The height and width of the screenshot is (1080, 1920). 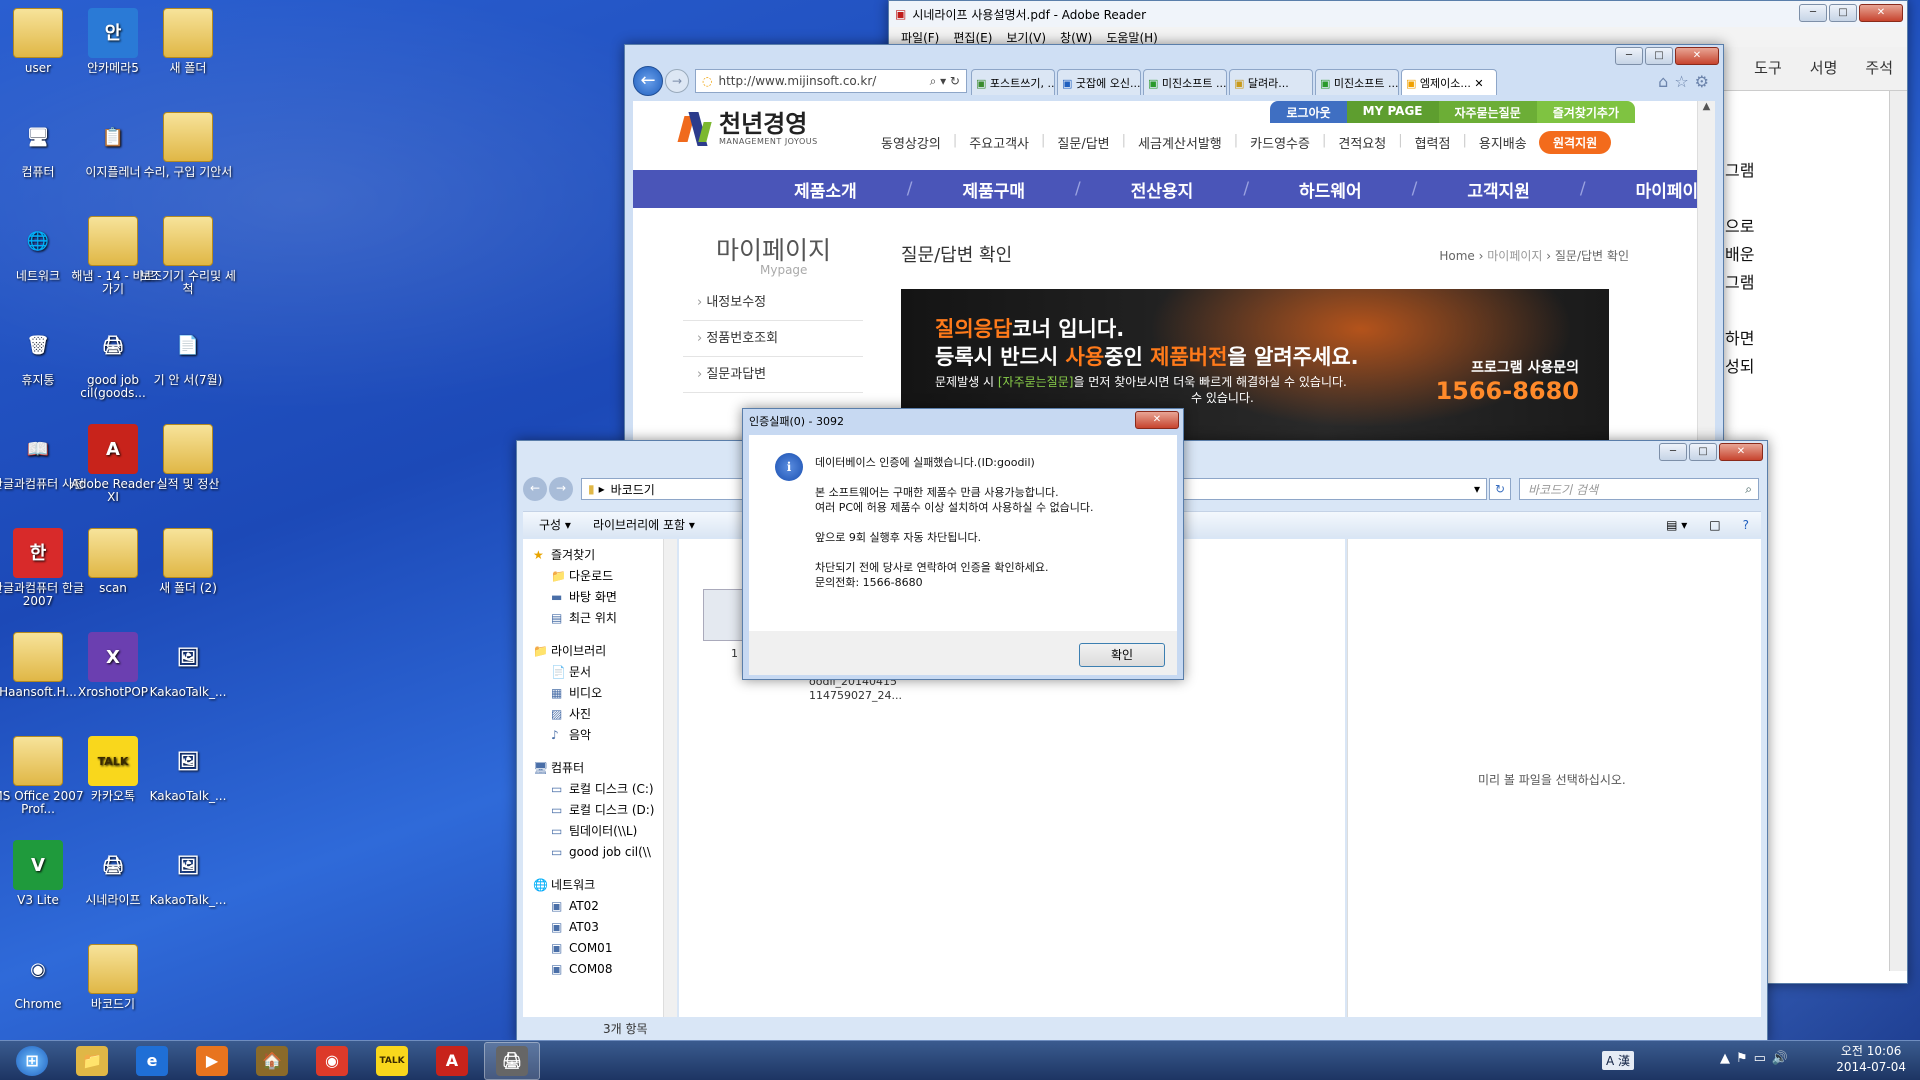 I want to click on nav-pane-item: 🌐 네트워크, so click(x=597, y=885).